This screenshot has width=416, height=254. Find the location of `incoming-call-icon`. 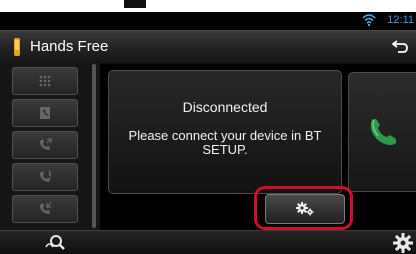

incoming-call-icon is located at coordinates (46, 208).